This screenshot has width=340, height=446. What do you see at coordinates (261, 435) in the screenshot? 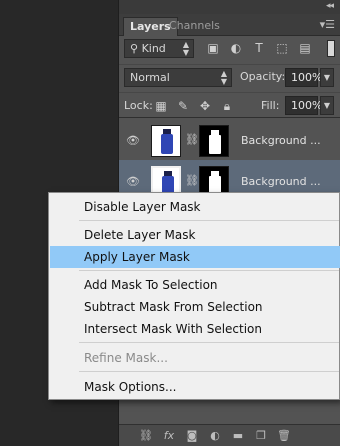
I see `new-layer-icon: ❐` at bounding box center [261, 435].